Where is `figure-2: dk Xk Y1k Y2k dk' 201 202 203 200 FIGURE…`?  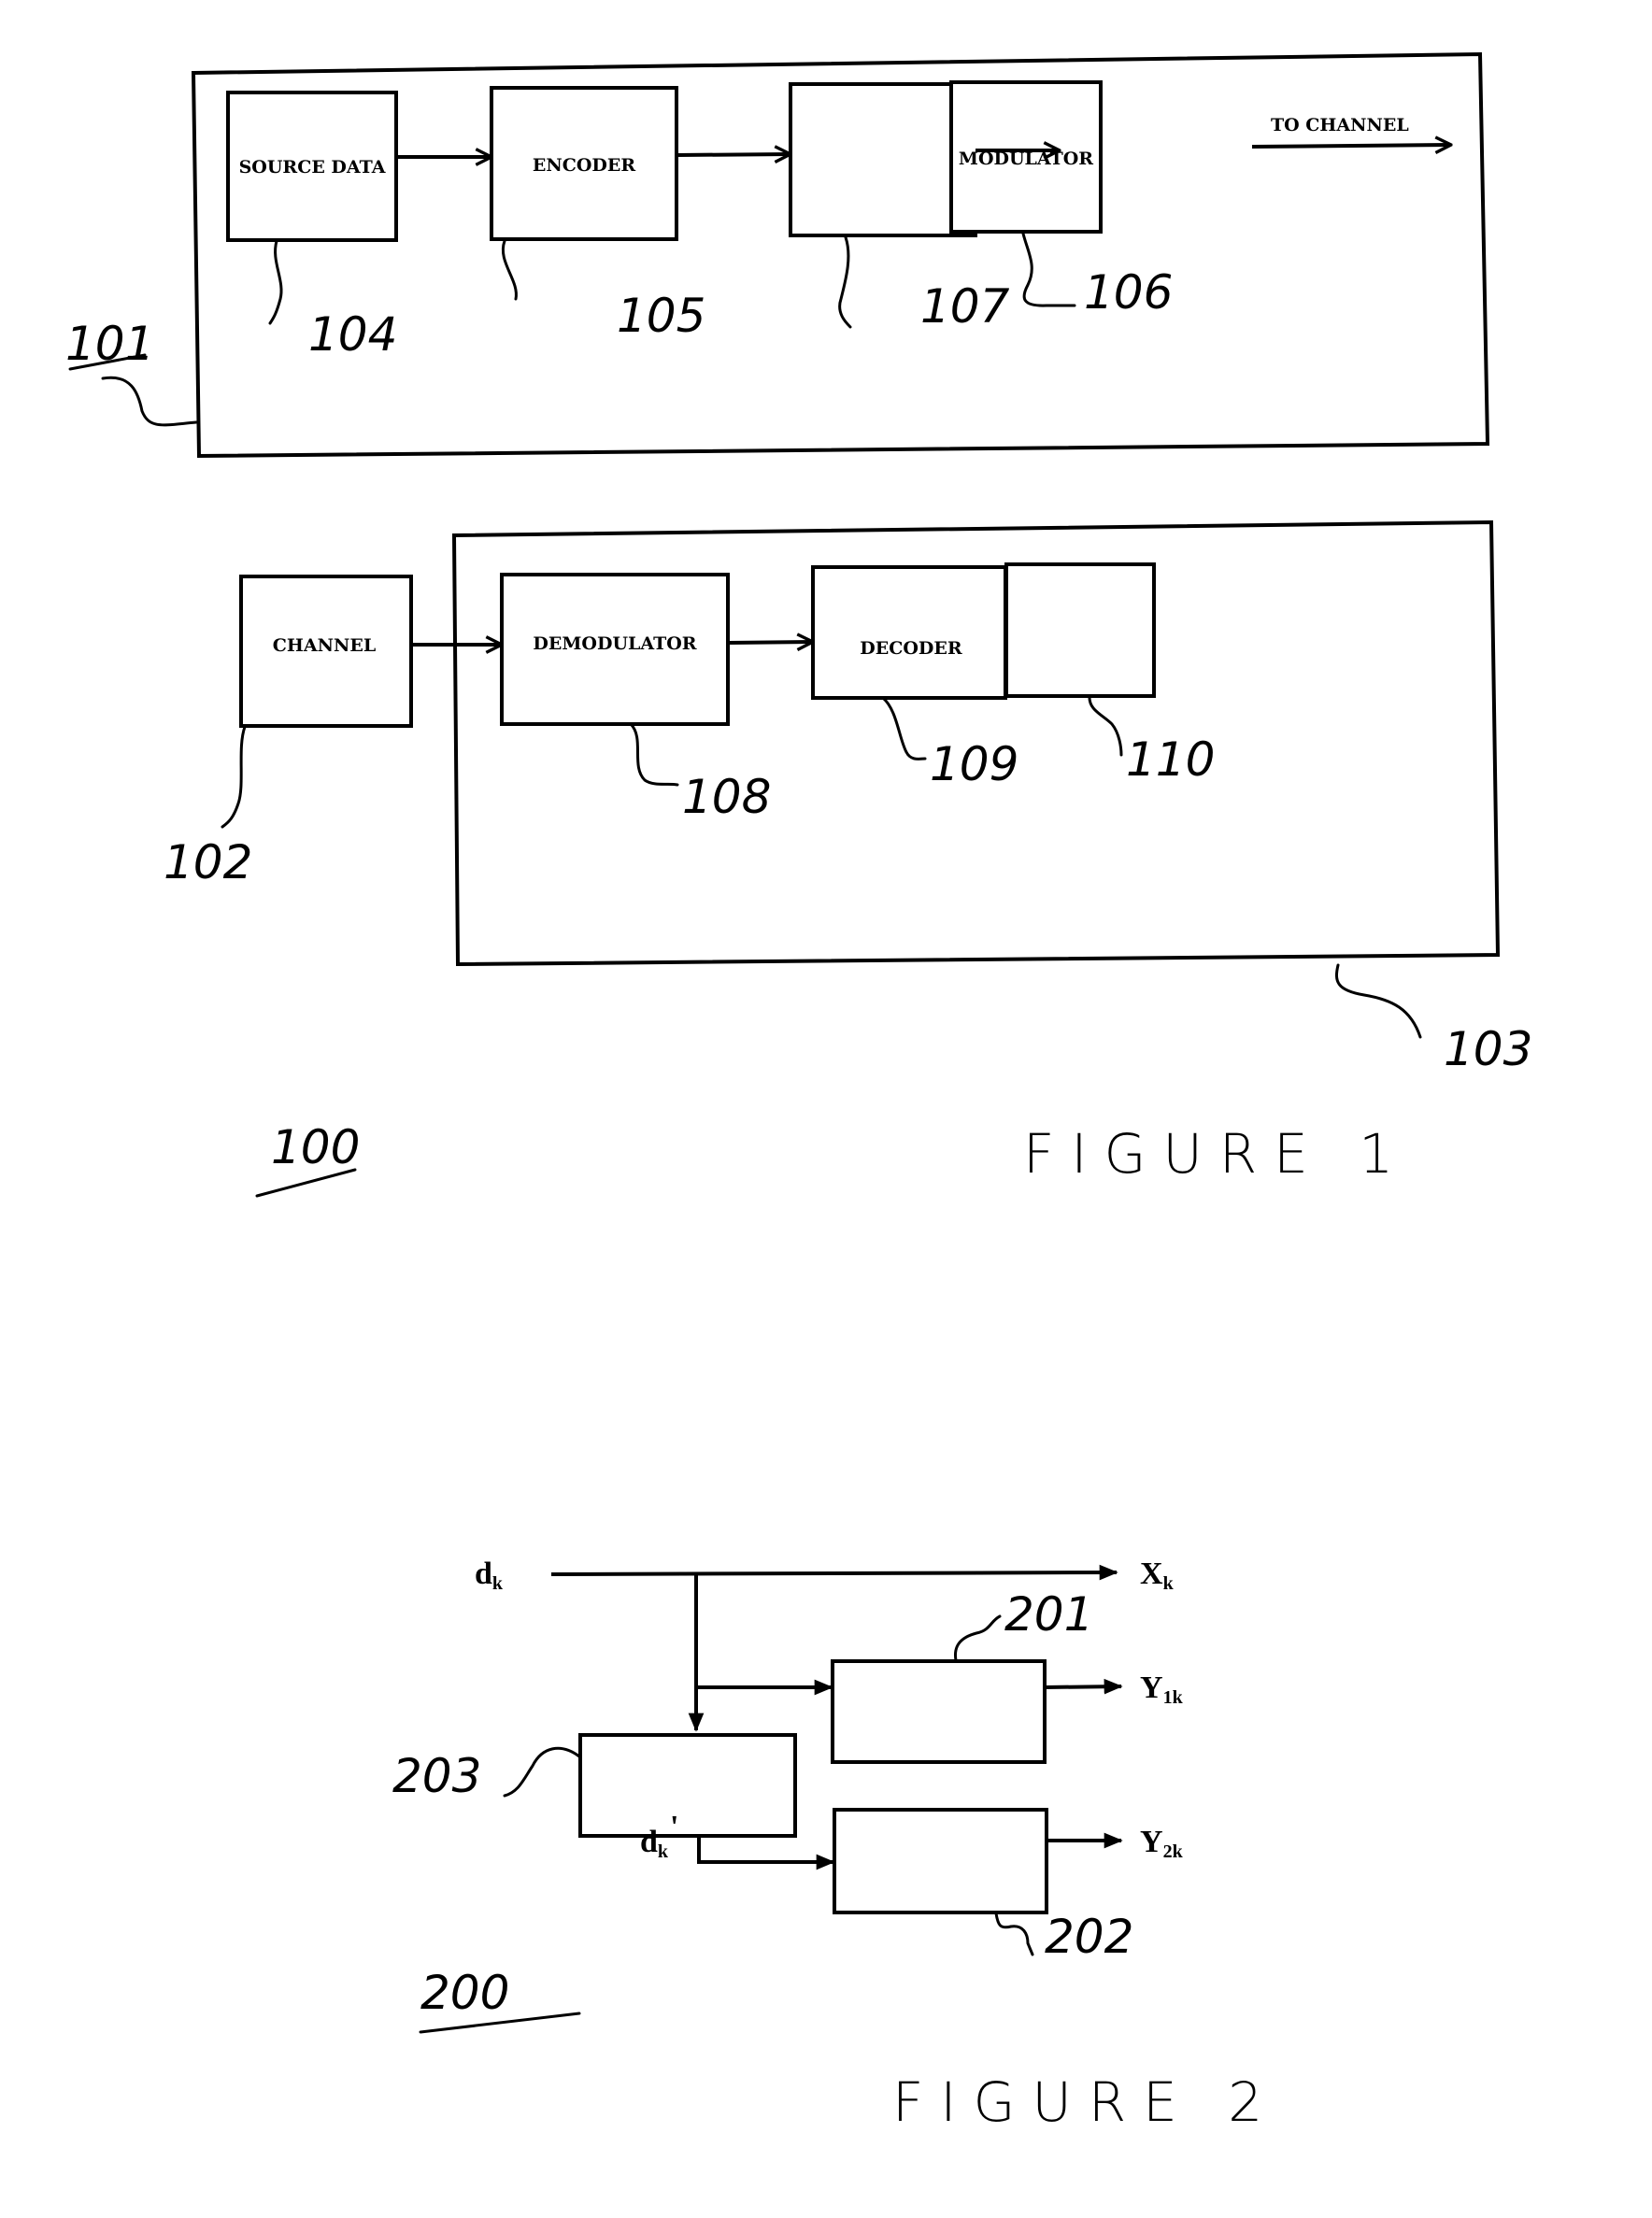
figure-2: dk Xk Y1k Y2k dk' 201 202 203 200 FIGURE… is located at coordinates (836, 1846).